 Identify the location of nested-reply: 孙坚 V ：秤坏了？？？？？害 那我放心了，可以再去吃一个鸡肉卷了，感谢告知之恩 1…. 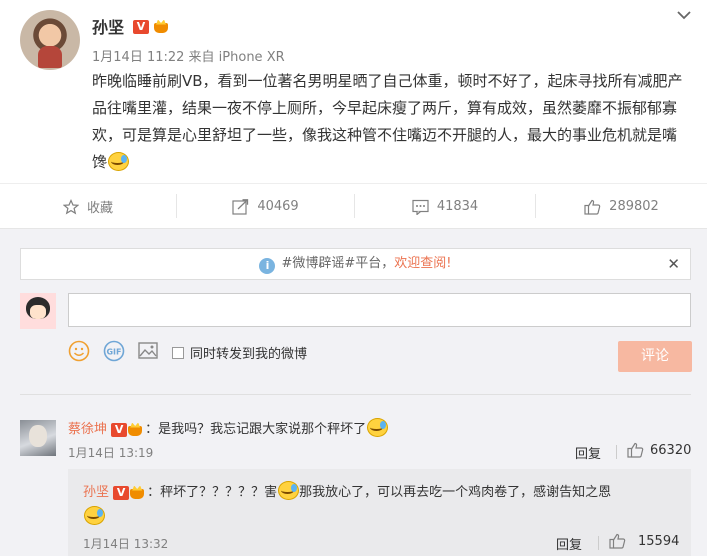
(379, 512).